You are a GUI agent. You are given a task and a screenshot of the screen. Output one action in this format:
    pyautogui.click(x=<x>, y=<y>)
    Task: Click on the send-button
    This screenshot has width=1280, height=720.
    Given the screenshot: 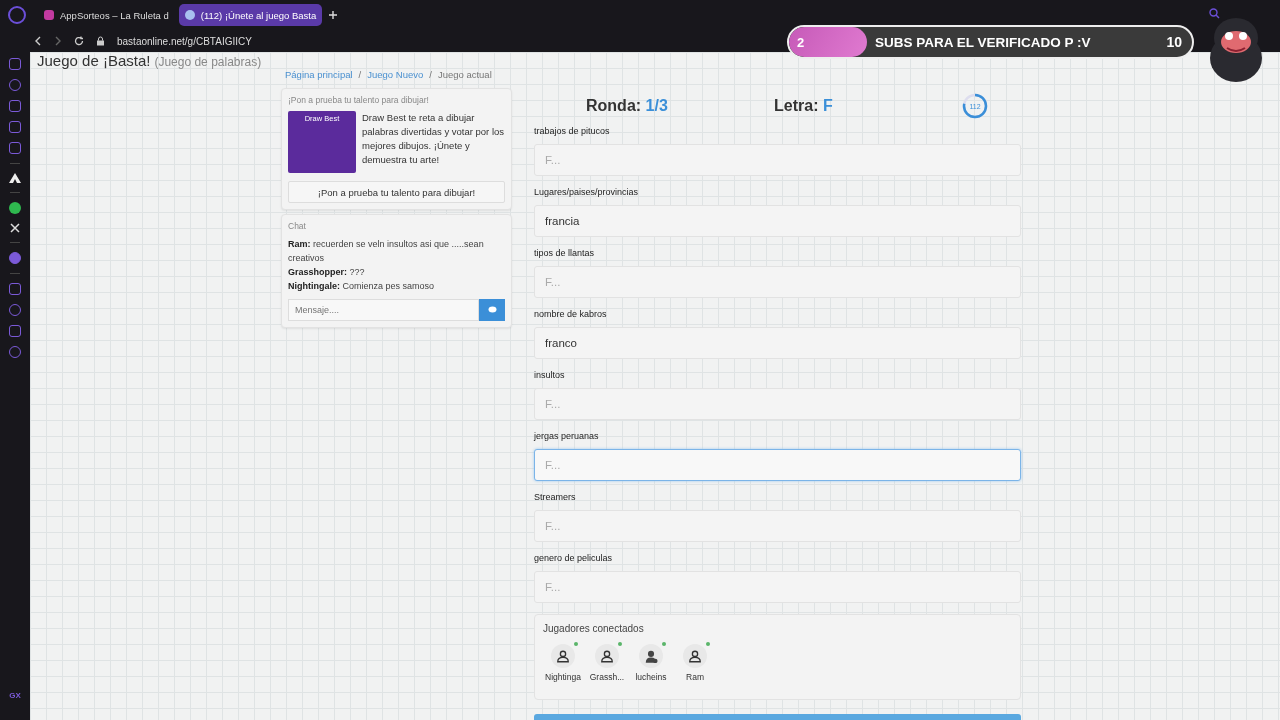 What is the action you would take?
    pyautogui.click(x=492, y=310)
    